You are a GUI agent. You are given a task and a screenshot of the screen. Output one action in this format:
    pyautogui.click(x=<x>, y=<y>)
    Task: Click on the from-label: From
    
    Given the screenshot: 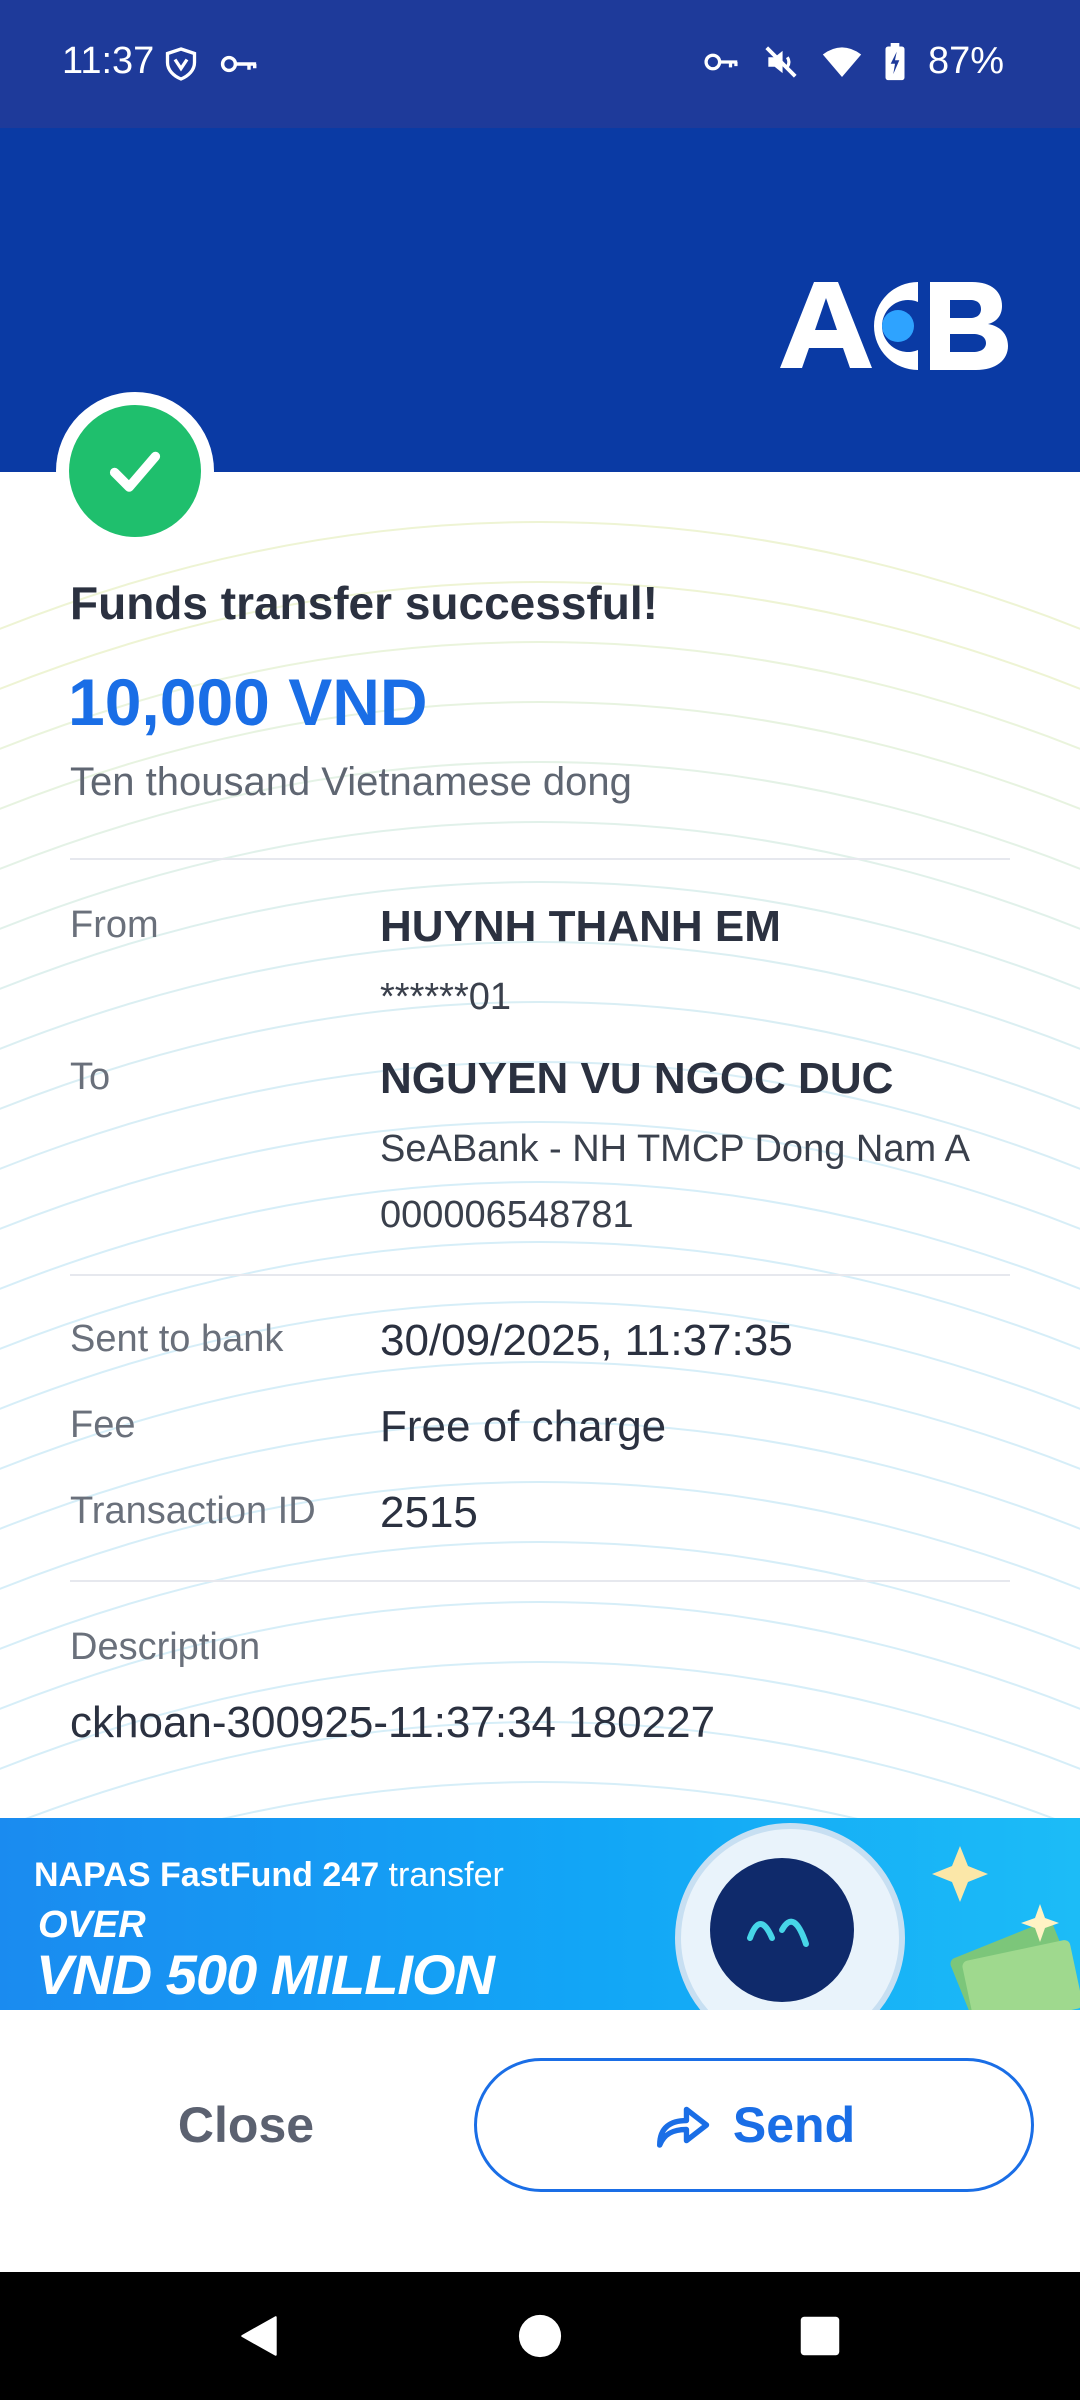 What is the action you would take?
    pyautogui.click(x=114, y=925)
    